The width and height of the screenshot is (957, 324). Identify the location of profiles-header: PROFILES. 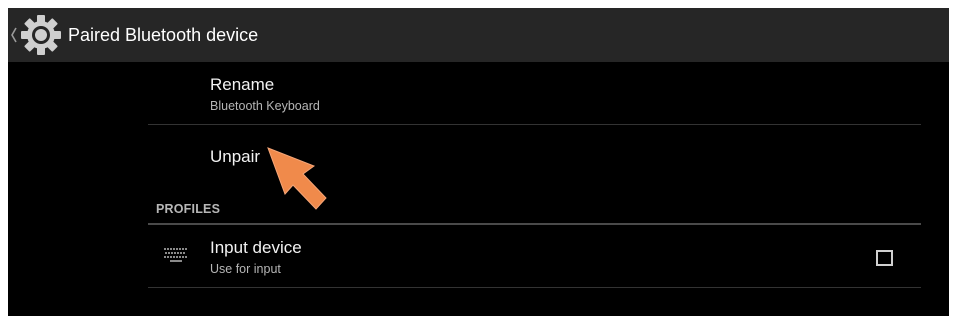
(534, 210).